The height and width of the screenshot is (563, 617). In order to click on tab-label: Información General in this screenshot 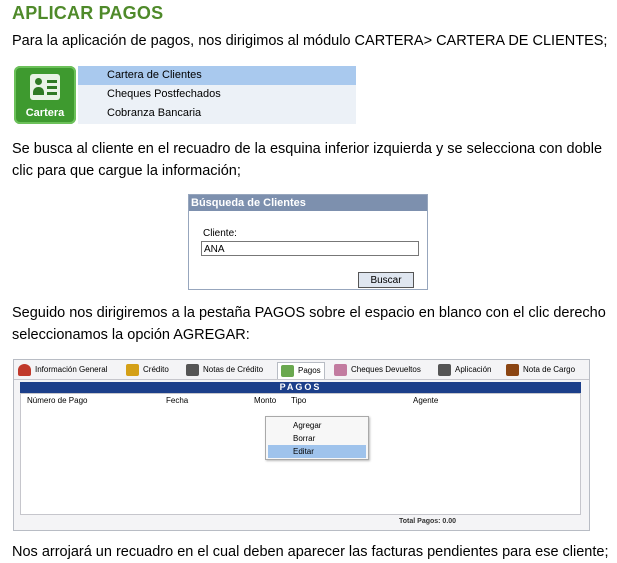, I will do `click(71, 369)`.